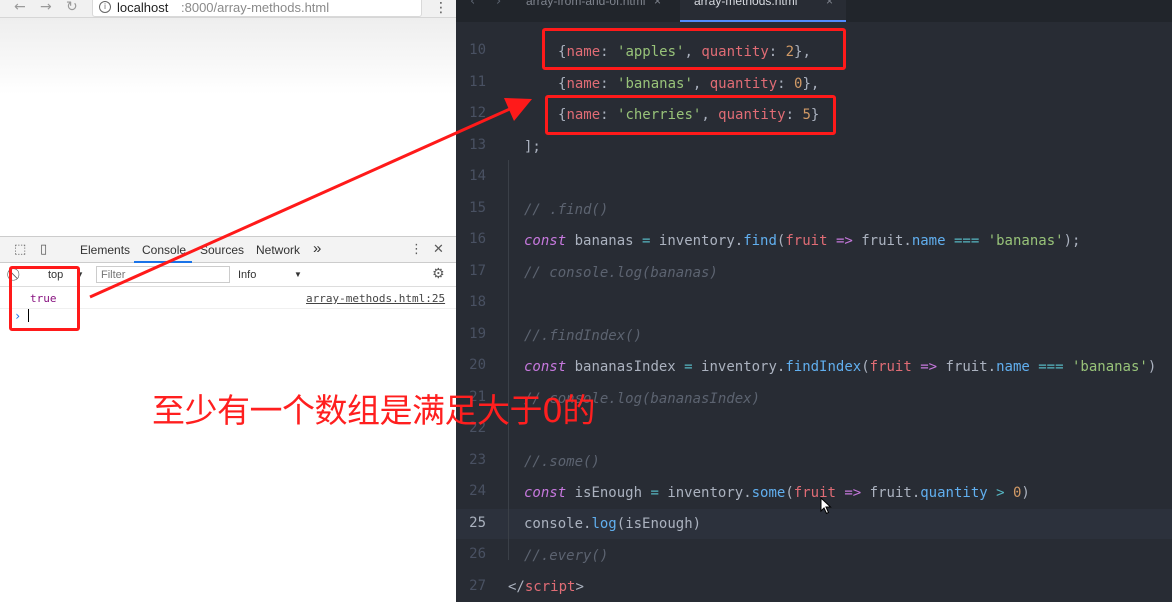  Describe the element at coordinates (374, 410) in the screenshot. I see `annotation-caption: 至少有一个数组是满足大于0的` at that location.